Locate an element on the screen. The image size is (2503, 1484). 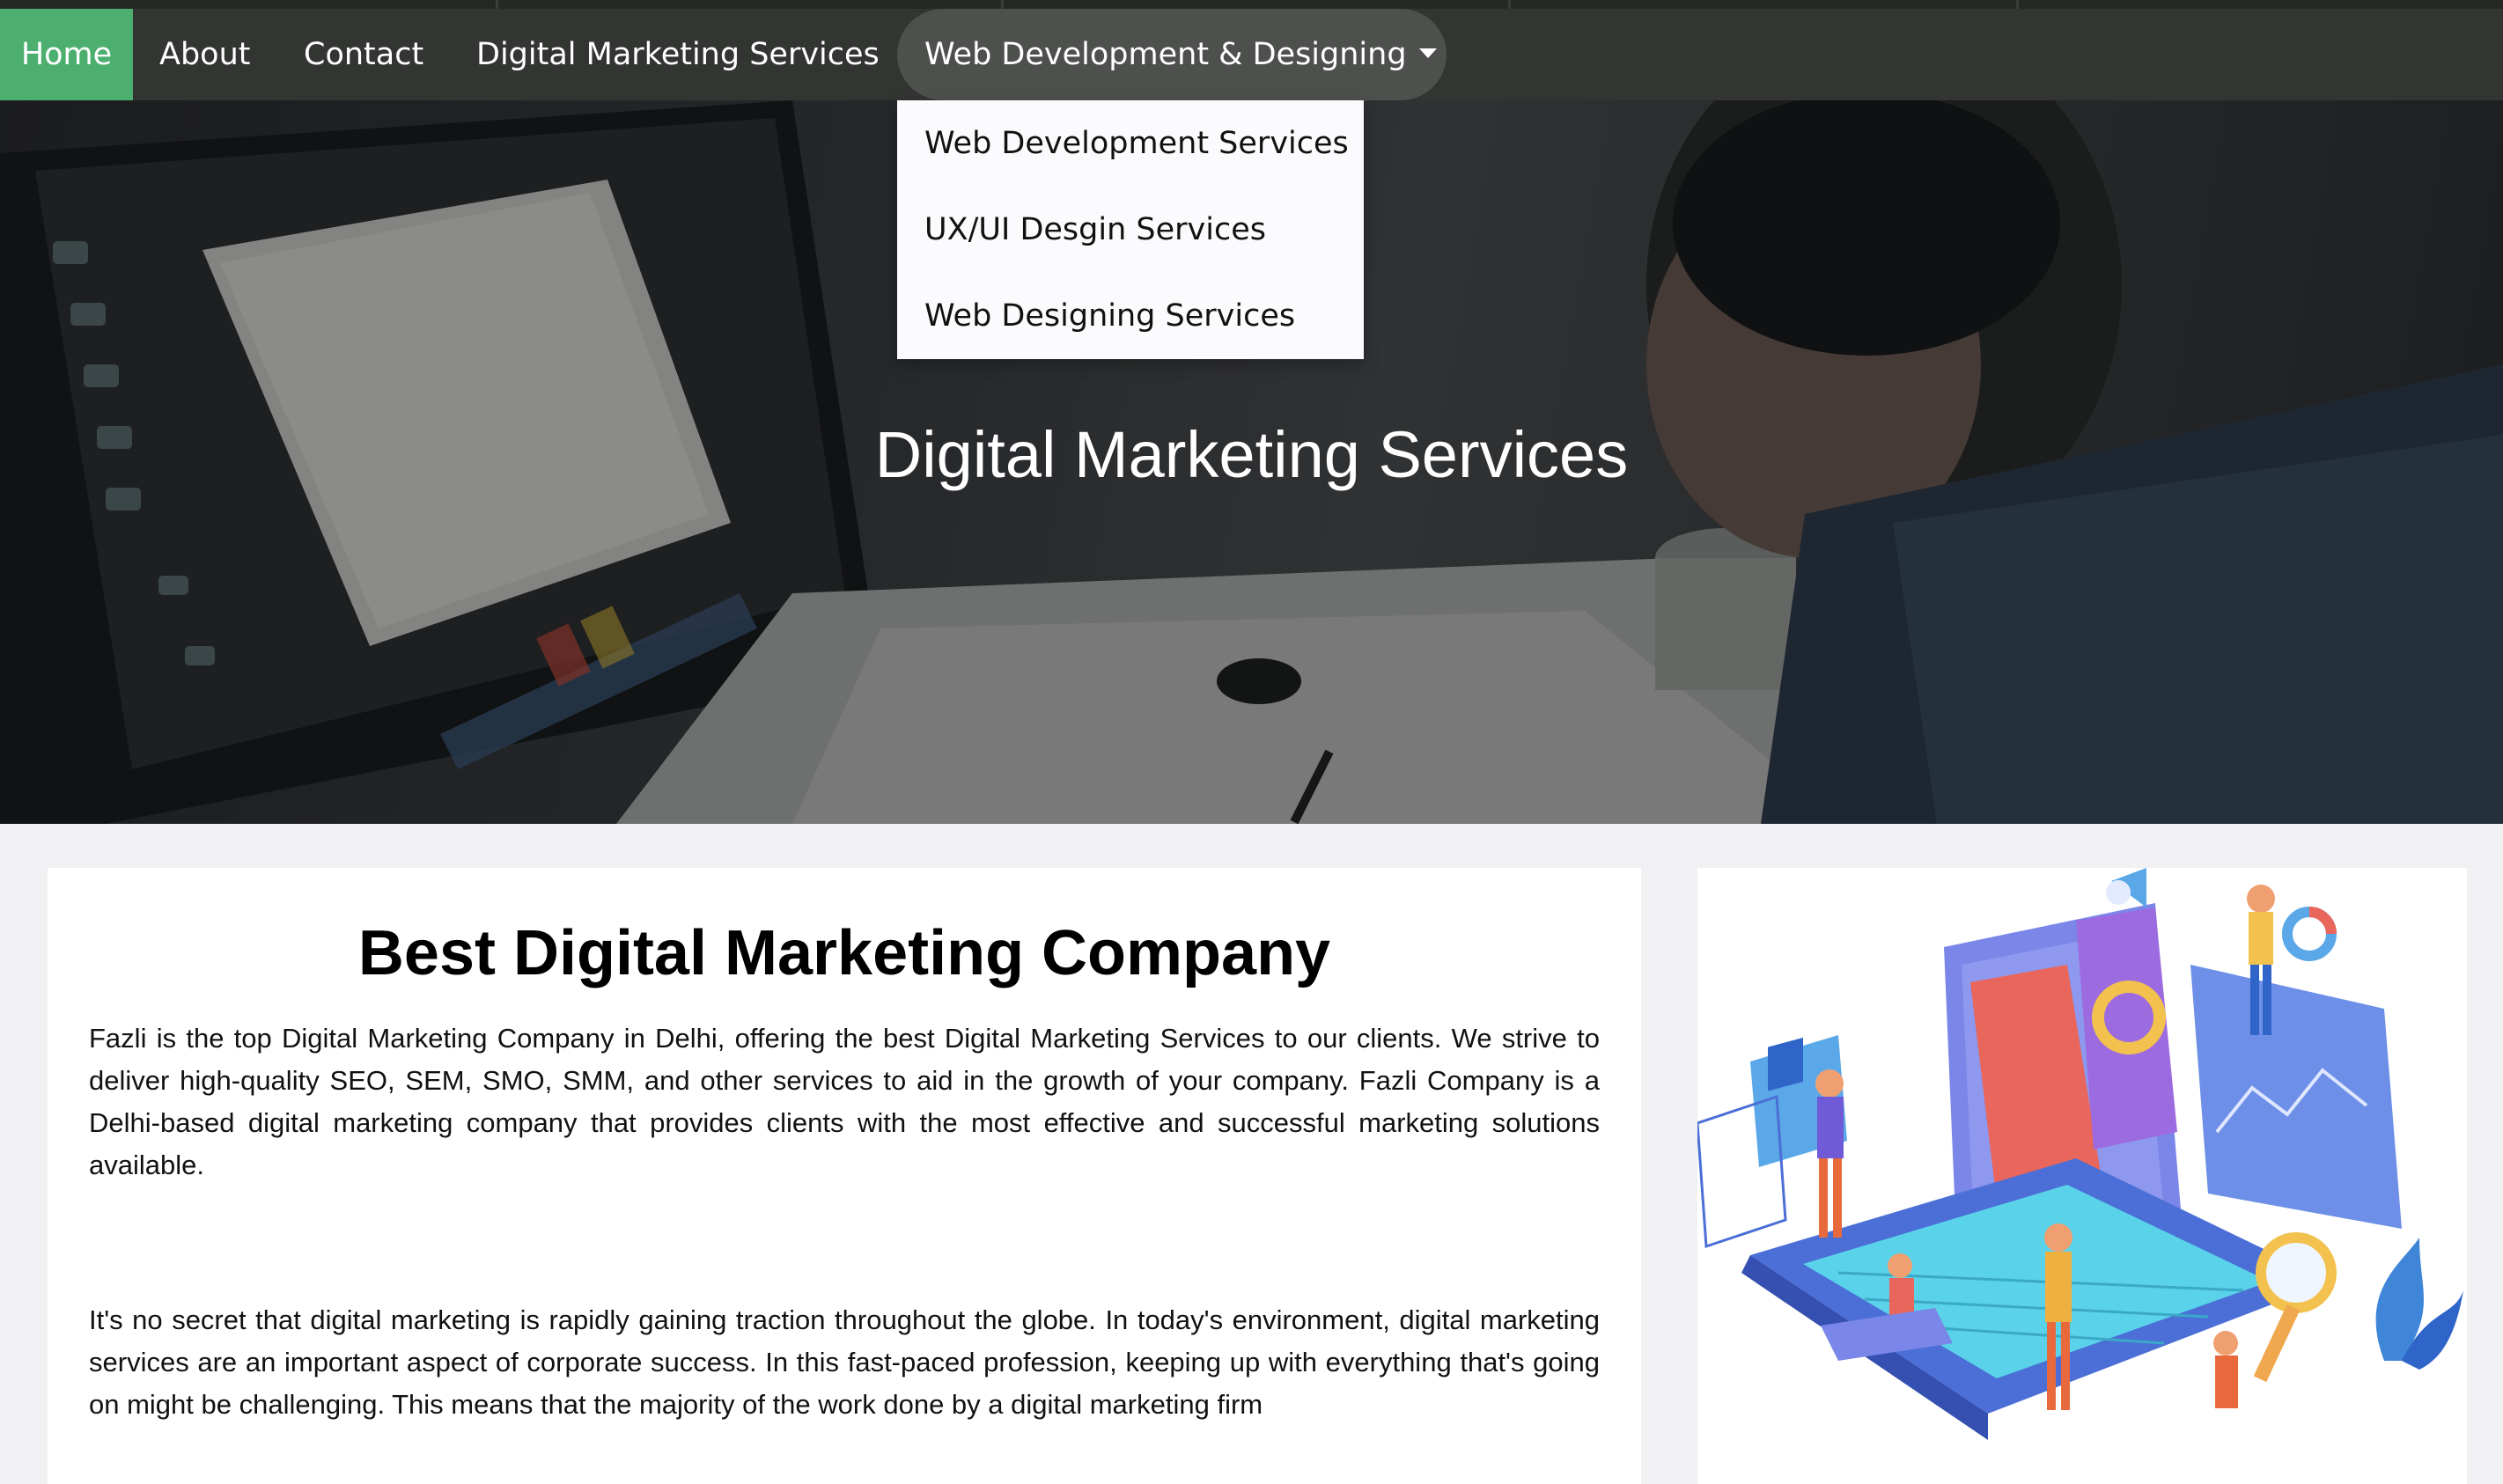
nav-digital-marketing-link: Digital Marketing Services is located at coordinates (678, 54).